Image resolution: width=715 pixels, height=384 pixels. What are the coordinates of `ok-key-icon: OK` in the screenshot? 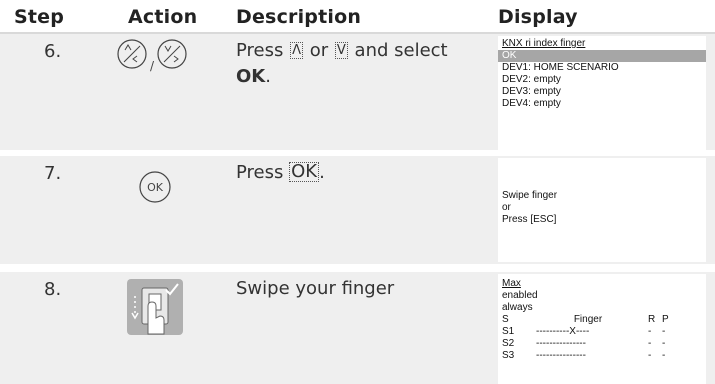 It's located at (155, 187).